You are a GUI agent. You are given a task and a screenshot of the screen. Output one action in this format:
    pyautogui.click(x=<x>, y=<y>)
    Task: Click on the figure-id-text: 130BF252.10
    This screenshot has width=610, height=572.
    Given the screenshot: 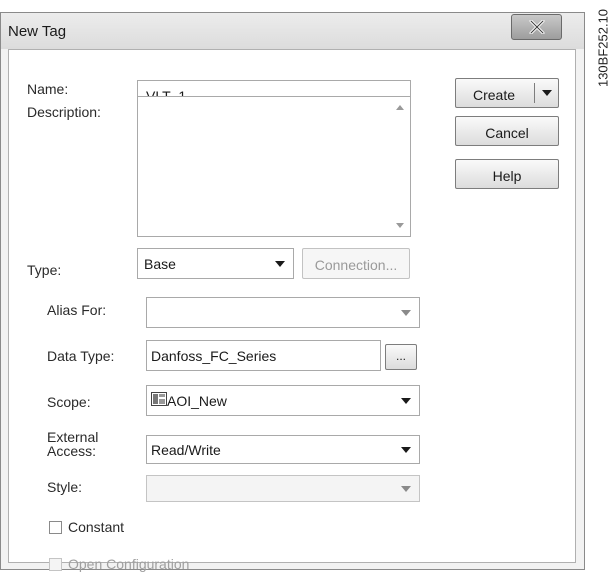 What is the action you would take?
    pyautogui.click(x=602, y=48)
    